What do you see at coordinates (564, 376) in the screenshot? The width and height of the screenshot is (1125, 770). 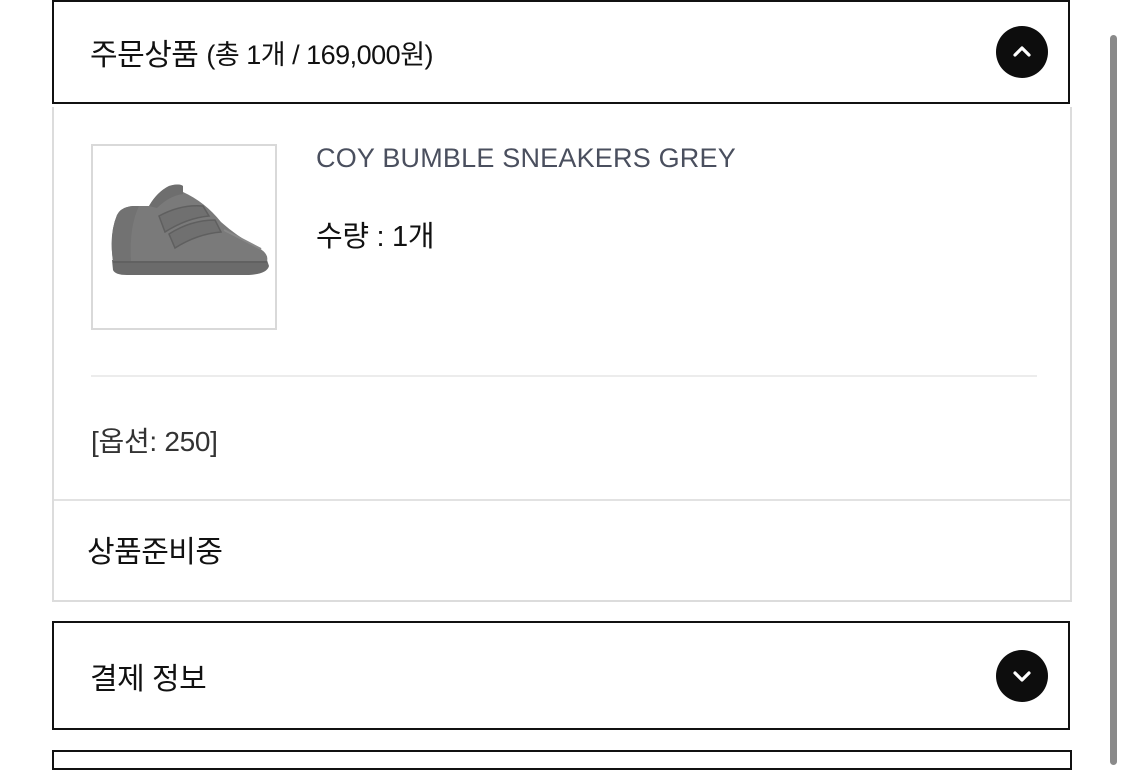 I see `item-divider` at bounding box center [564, 376].